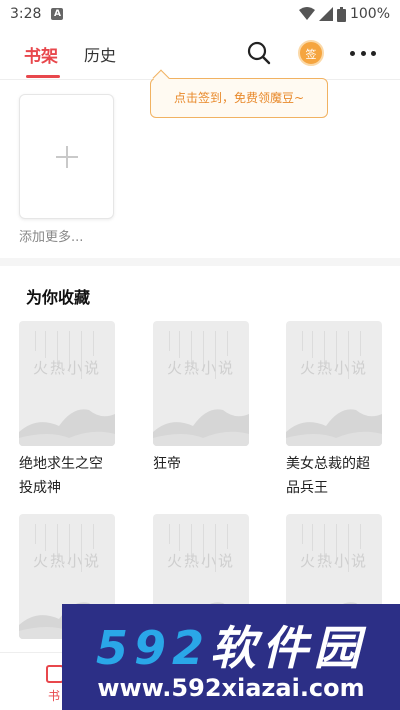 The width and height of the screenshot is (400, 710). I want to click on plus-icon, so click(67, 157).